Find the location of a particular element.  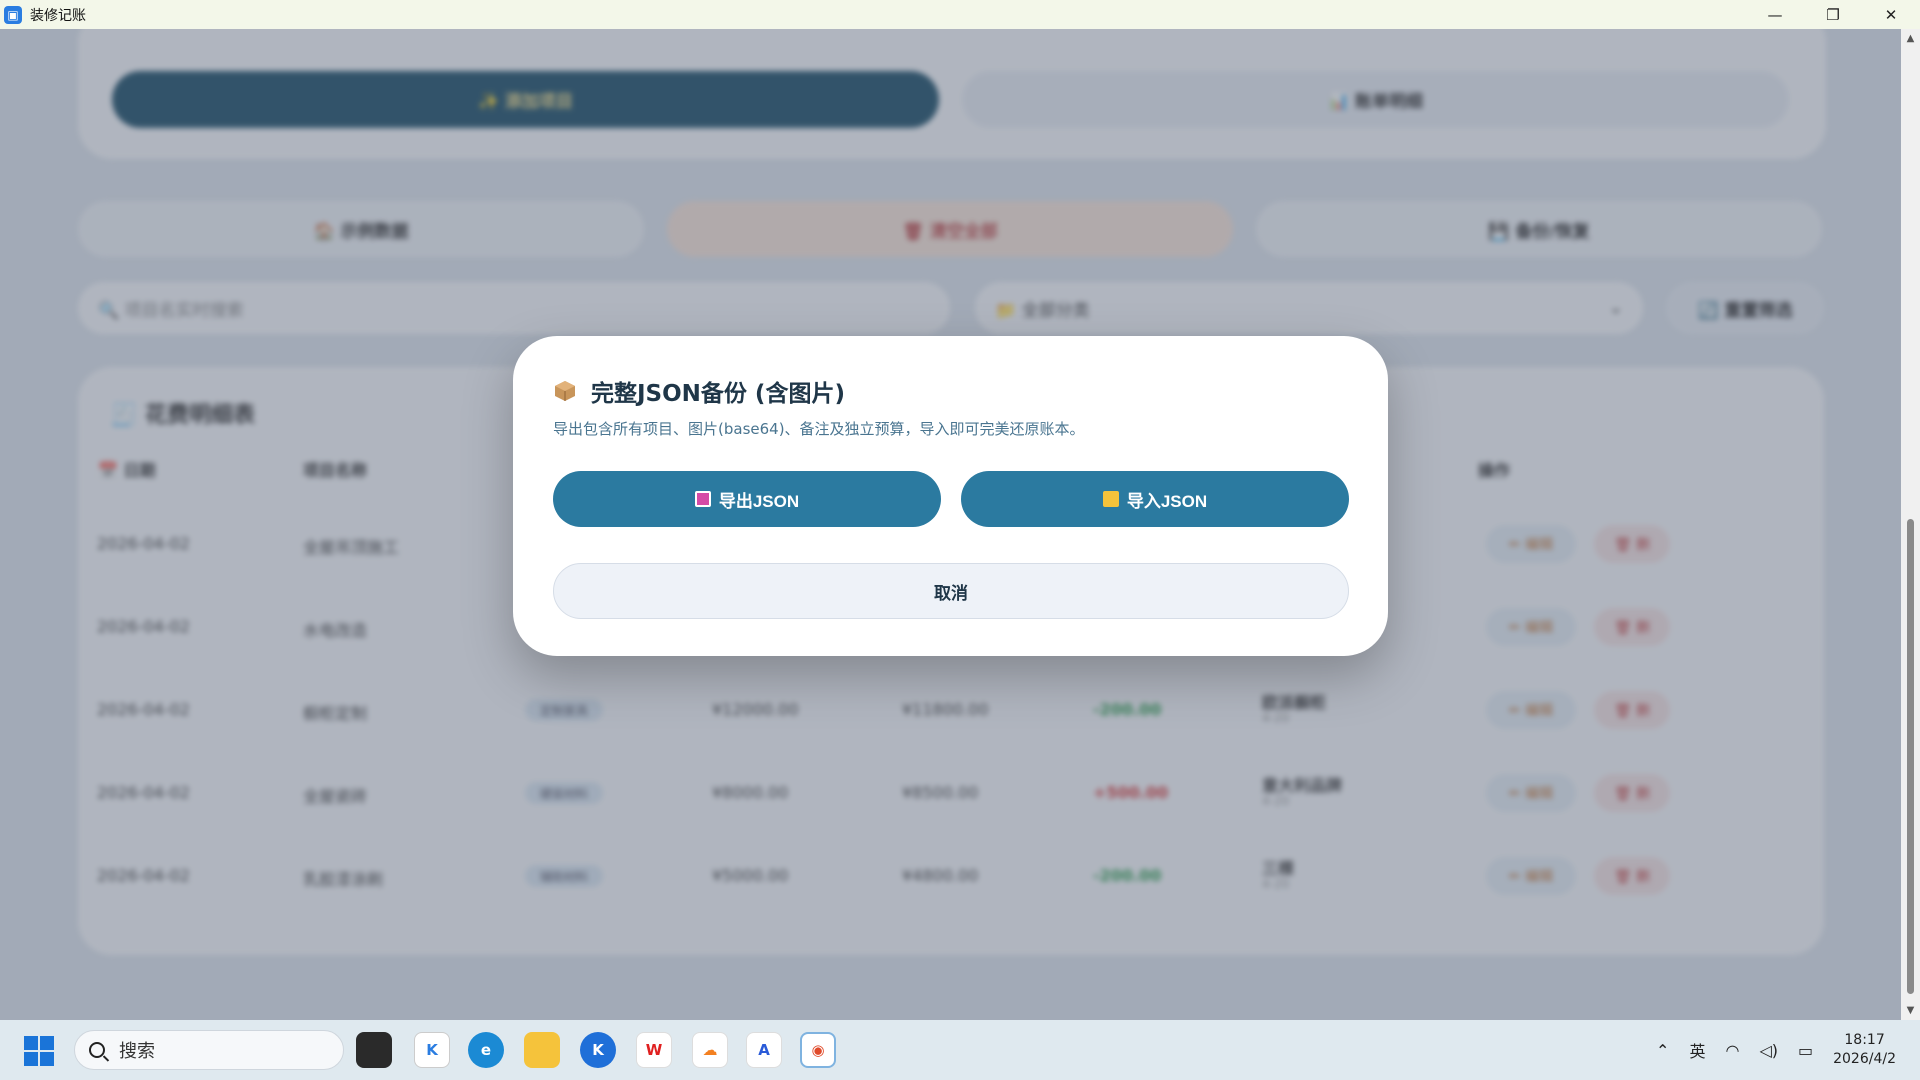

system-tray: ⌃ 英 ◠ ◁) ▭ 18:17 2026/4/2 is located at coordinates (1788, 1050).